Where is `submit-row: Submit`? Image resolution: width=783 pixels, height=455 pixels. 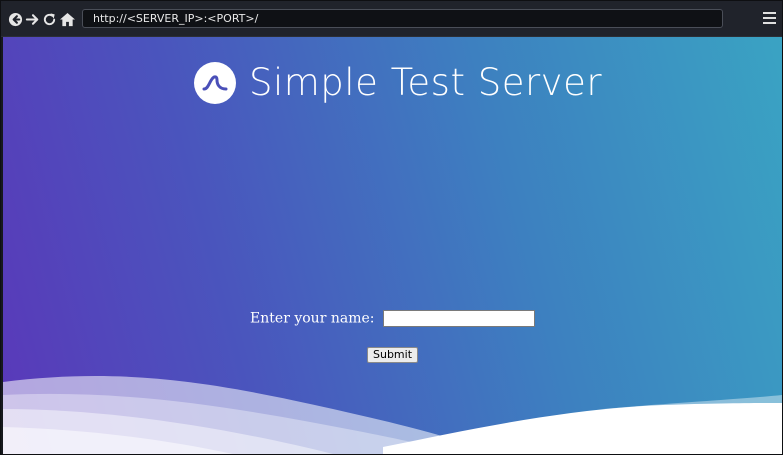 submit-row: Submit is located at coordinates (392, 353).